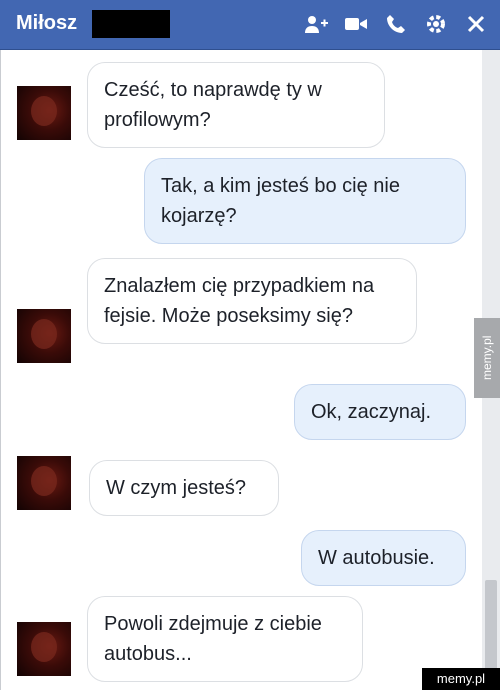  Describe the element at coordinates (380, 412) in the screenshot. I see `outgoing-message: Ok, zaczynaj.` at that location.